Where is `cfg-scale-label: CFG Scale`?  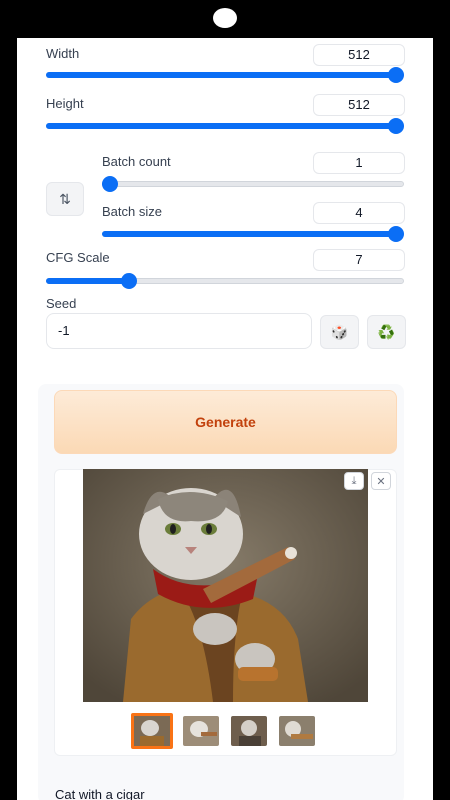 cfg-scale-label: CFG Scale is located at coordinates (78, 257).